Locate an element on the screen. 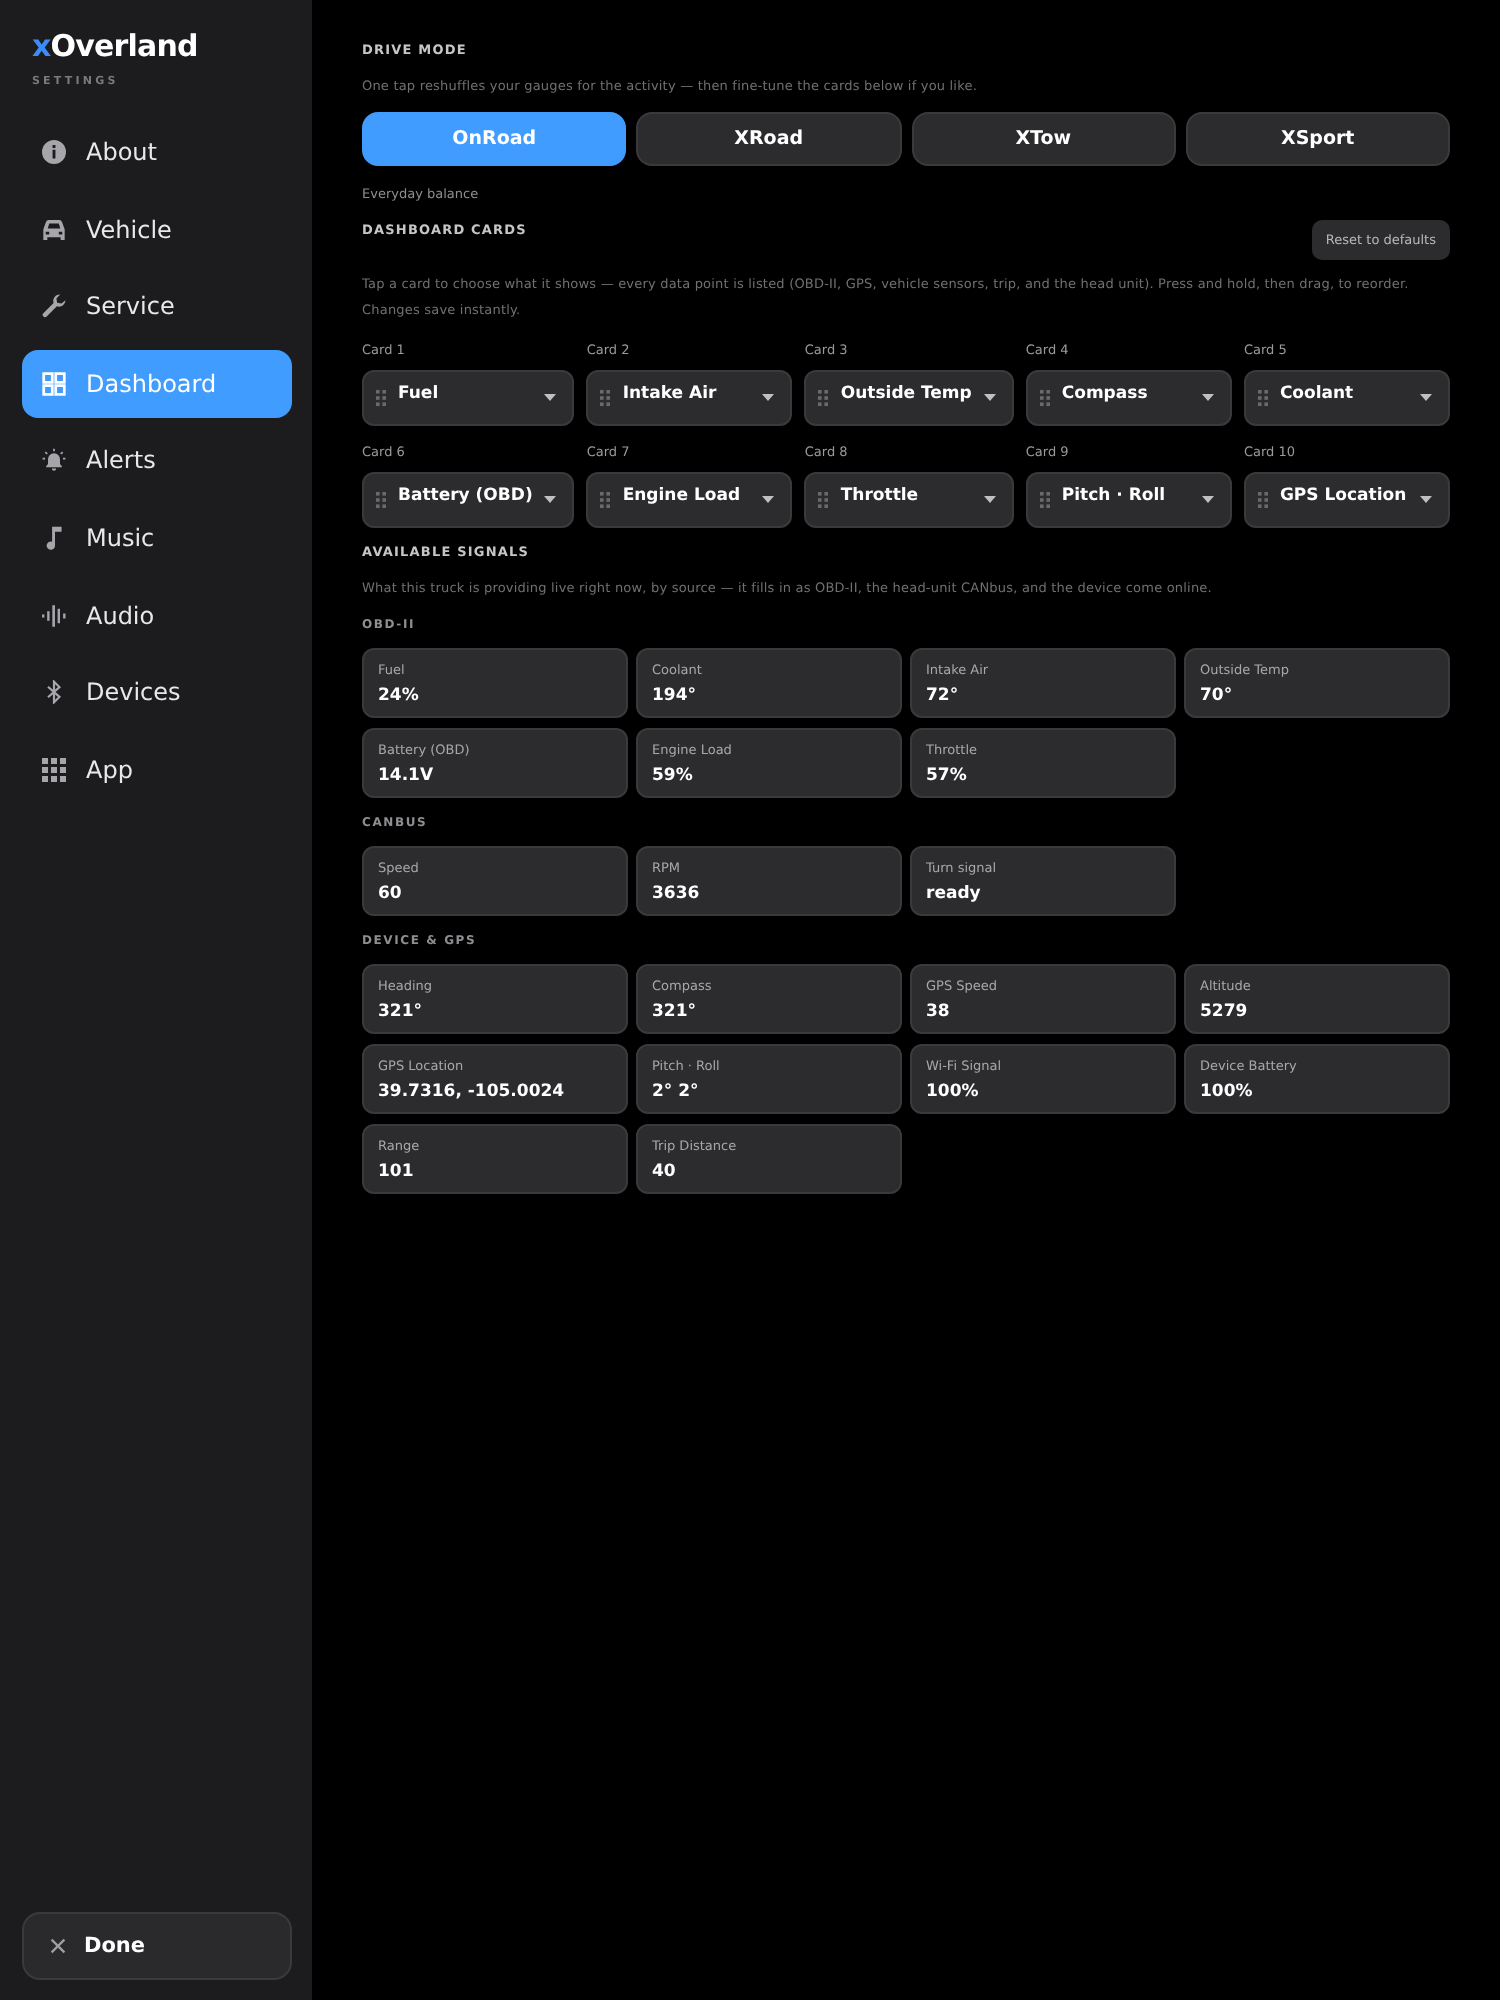 Image resolution: width=1500 pixels, height=2000 pixels. app-logo: xOverland is located at coordinates (115, 46).